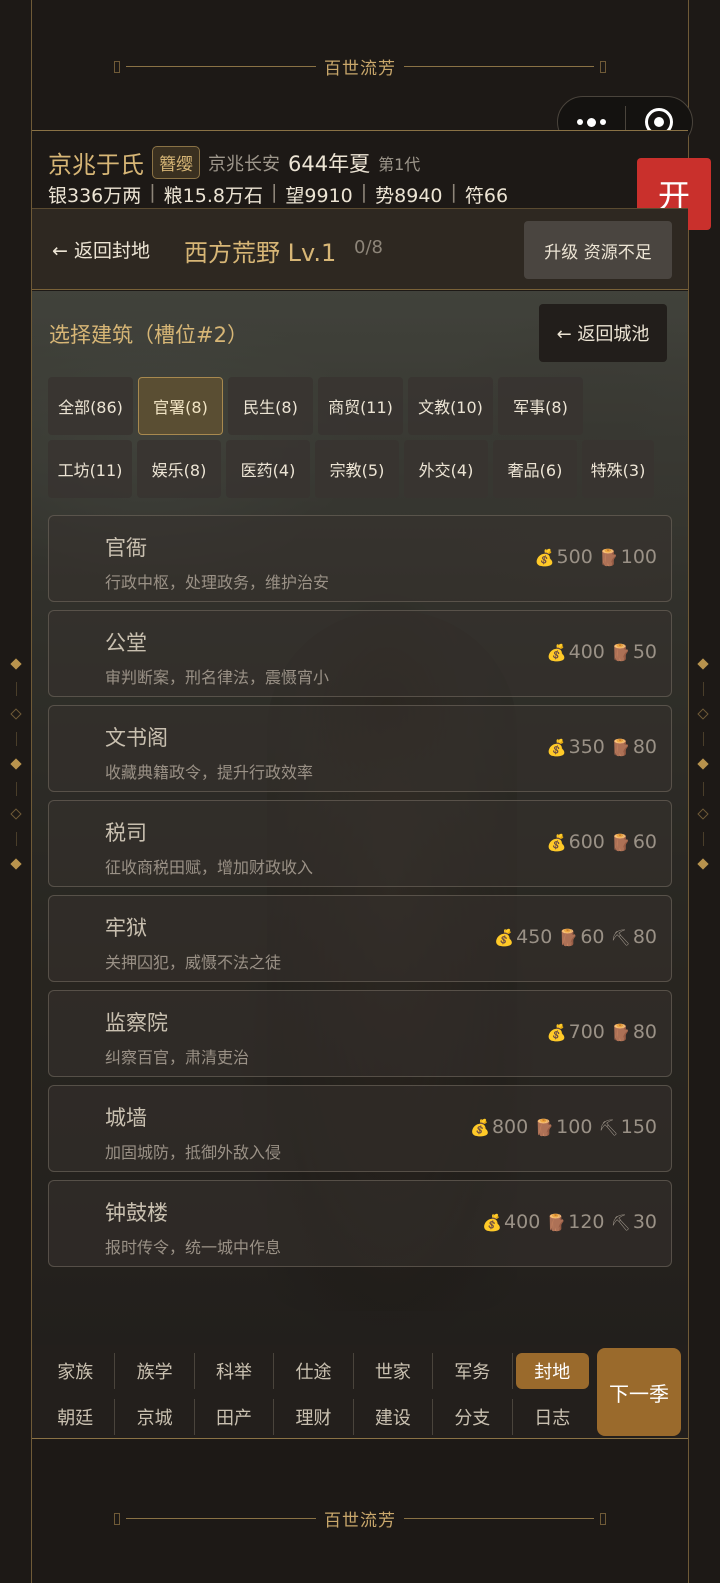 This screenshot has height=1583, width=720. Describe the element at coordinates (473, 1371) in the screenshot. I see `nav-military: 军务` at that location.